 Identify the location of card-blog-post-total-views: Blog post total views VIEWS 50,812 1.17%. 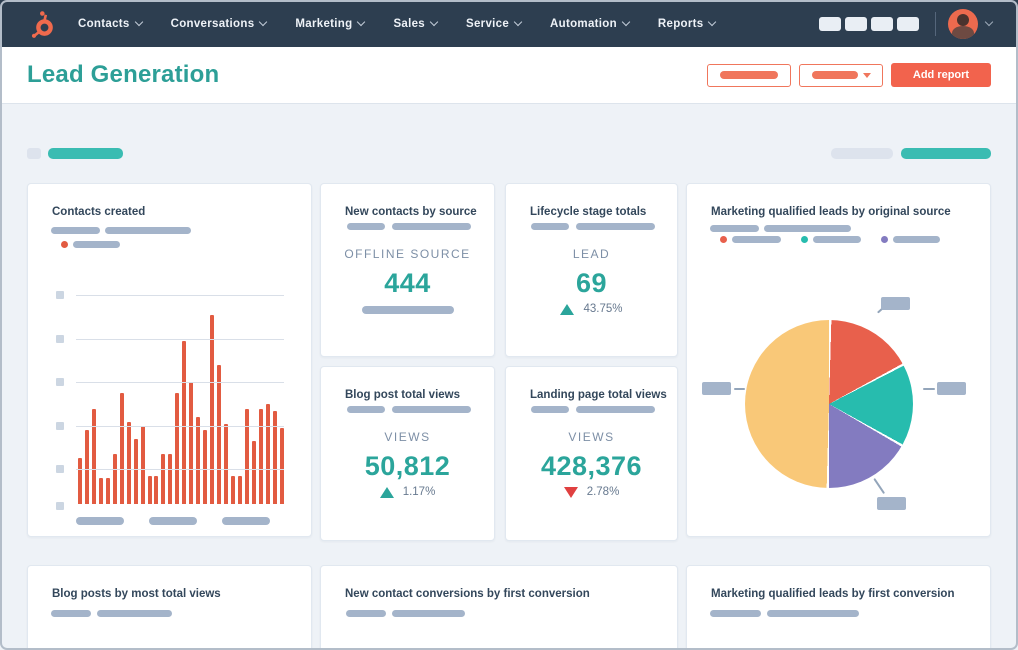
(407, 453).